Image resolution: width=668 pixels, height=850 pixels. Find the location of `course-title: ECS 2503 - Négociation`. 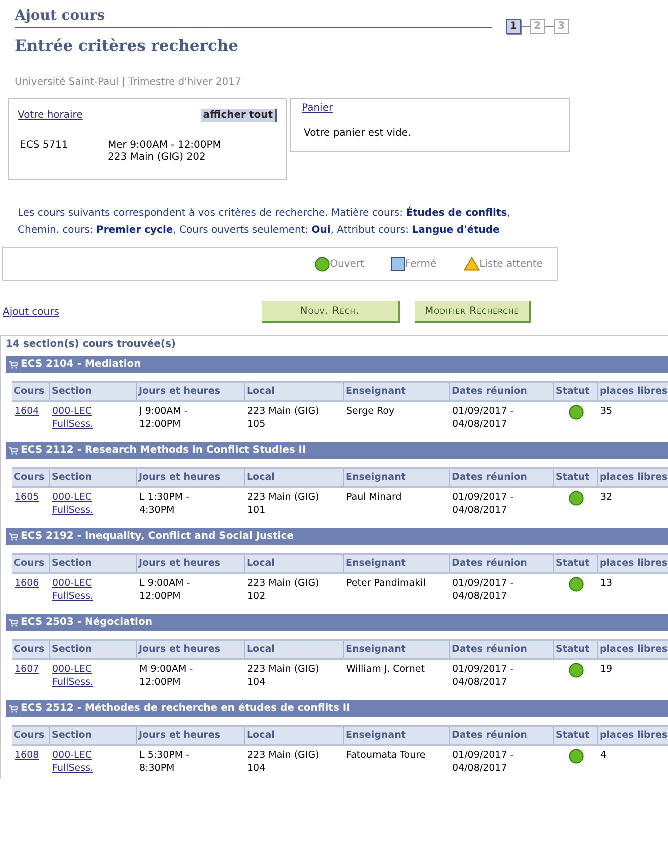

course-title: ECS 2503 - Négociation is located at coordinates (86, 622).